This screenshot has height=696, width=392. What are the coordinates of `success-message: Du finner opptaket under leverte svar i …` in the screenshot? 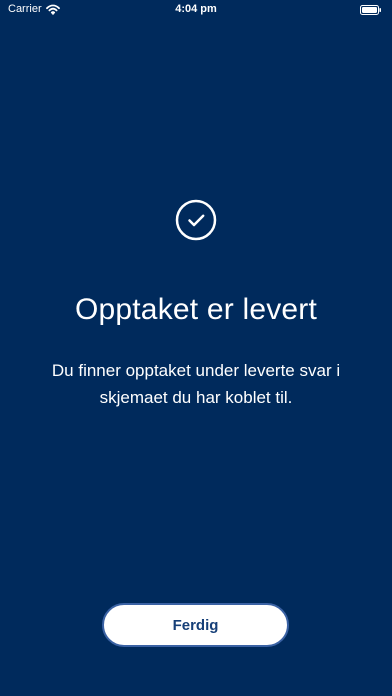 It's located at (196, 384).